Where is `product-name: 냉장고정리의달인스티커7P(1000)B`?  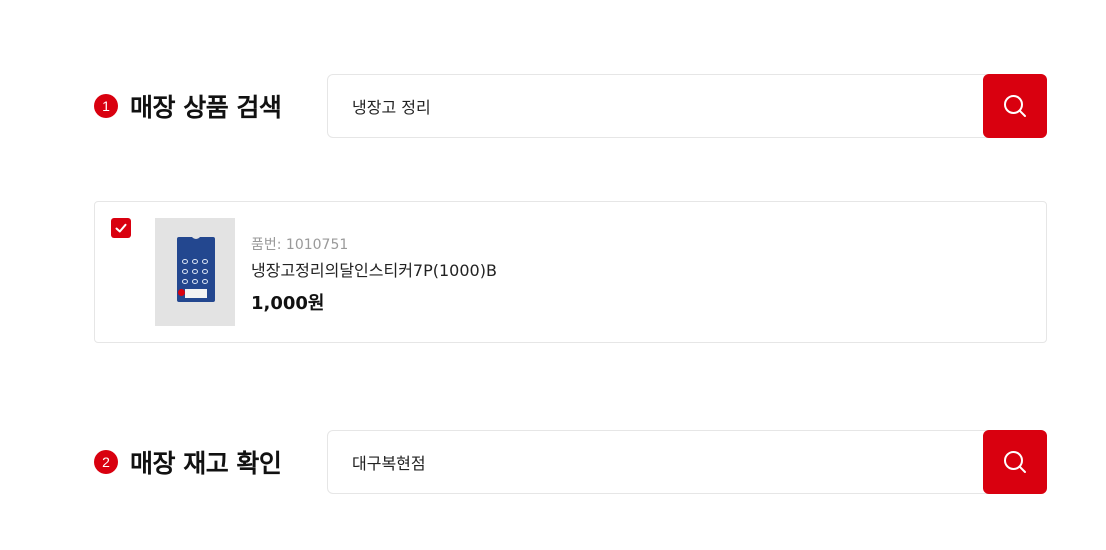
product-name: 냉장고정리의달인스티커7P(1000)B is located at coordinates (374, 270).